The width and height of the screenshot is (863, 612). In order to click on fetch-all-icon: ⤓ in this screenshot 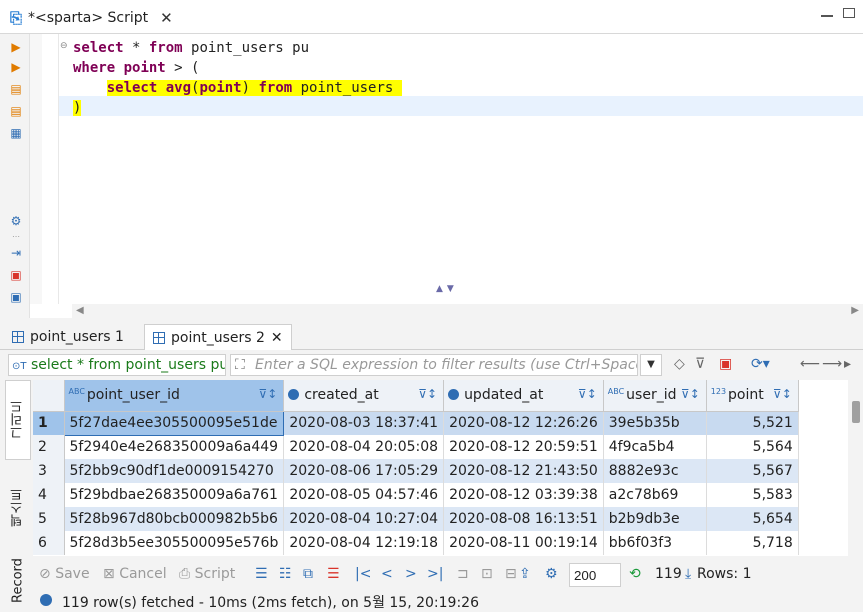, I will do `click(688, 574)`.